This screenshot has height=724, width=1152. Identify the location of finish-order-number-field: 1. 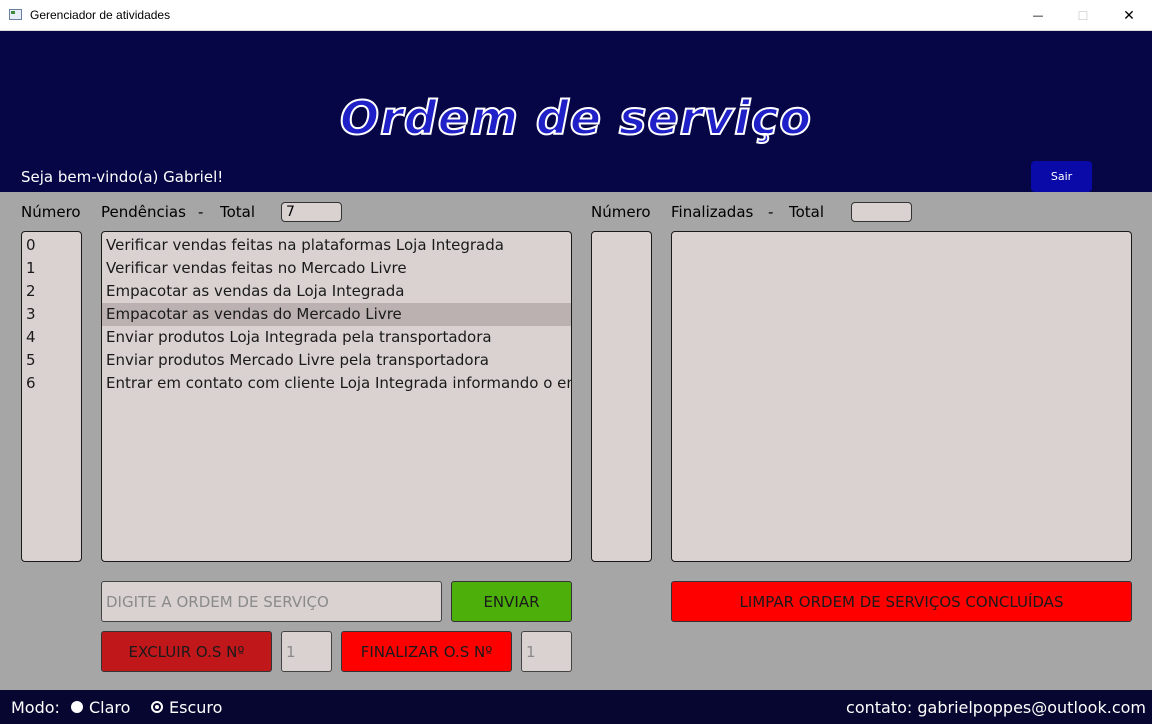
(546, 651).